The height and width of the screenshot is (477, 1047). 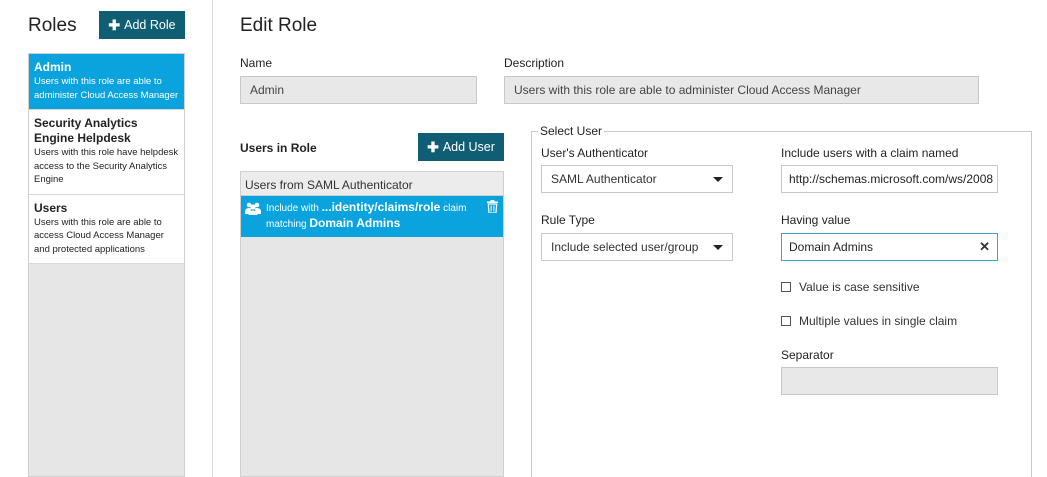 I want to click on case-sensitive-row: Value is case sensitive, so click(x=850, y=287).